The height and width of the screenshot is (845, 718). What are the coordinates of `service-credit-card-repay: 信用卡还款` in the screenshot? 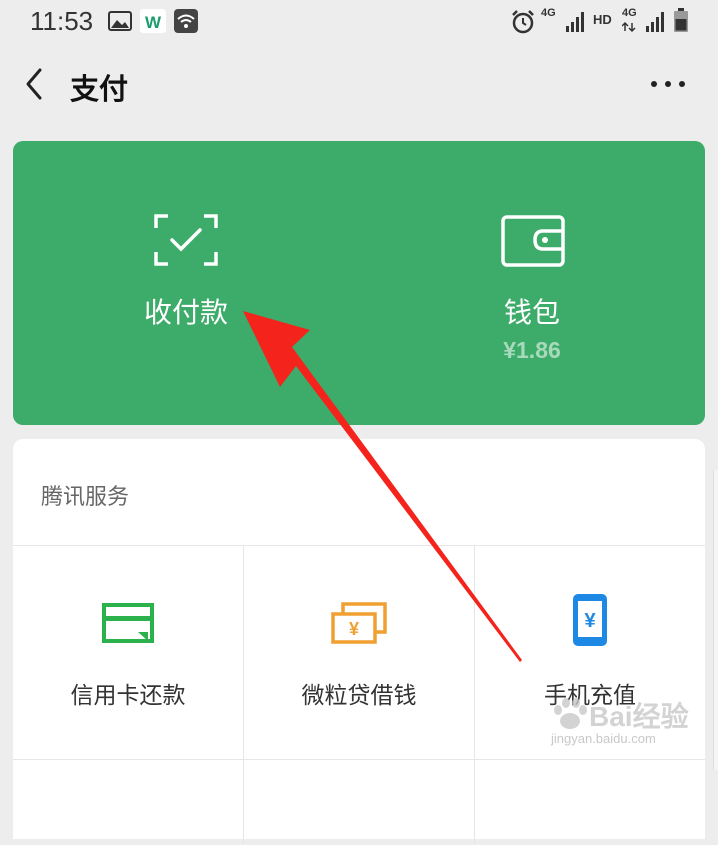 It's located at (128, 653).